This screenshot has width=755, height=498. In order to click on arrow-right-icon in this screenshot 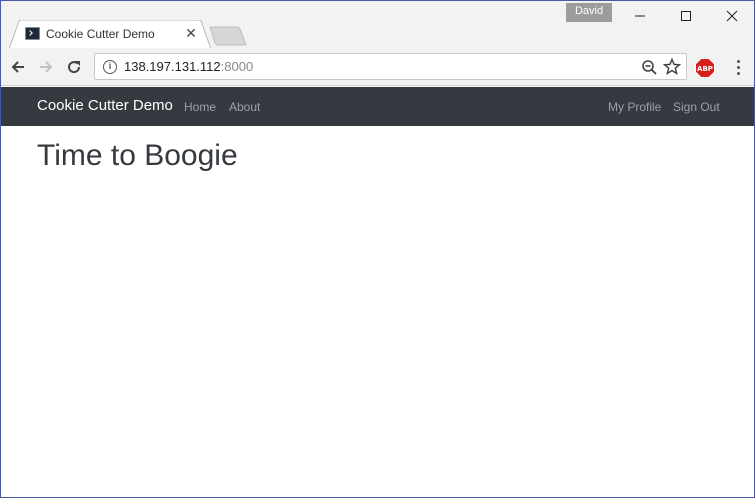, I will do `click(46, 67)`.